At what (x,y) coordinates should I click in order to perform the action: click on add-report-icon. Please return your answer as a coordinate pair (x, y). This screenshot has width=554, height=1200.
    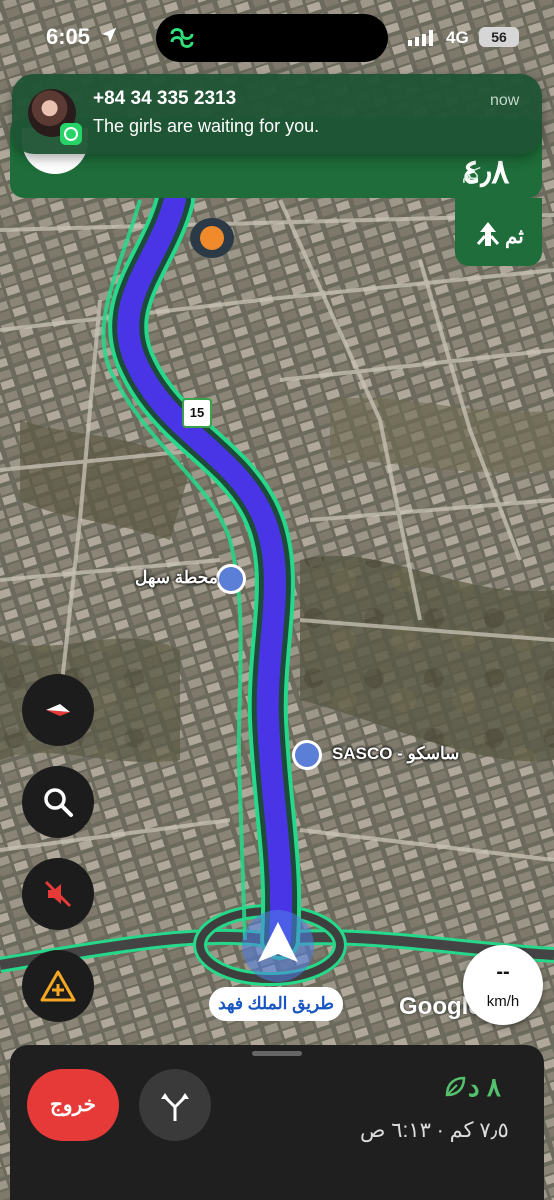
    Looking at the image, I should click on (58, 986).